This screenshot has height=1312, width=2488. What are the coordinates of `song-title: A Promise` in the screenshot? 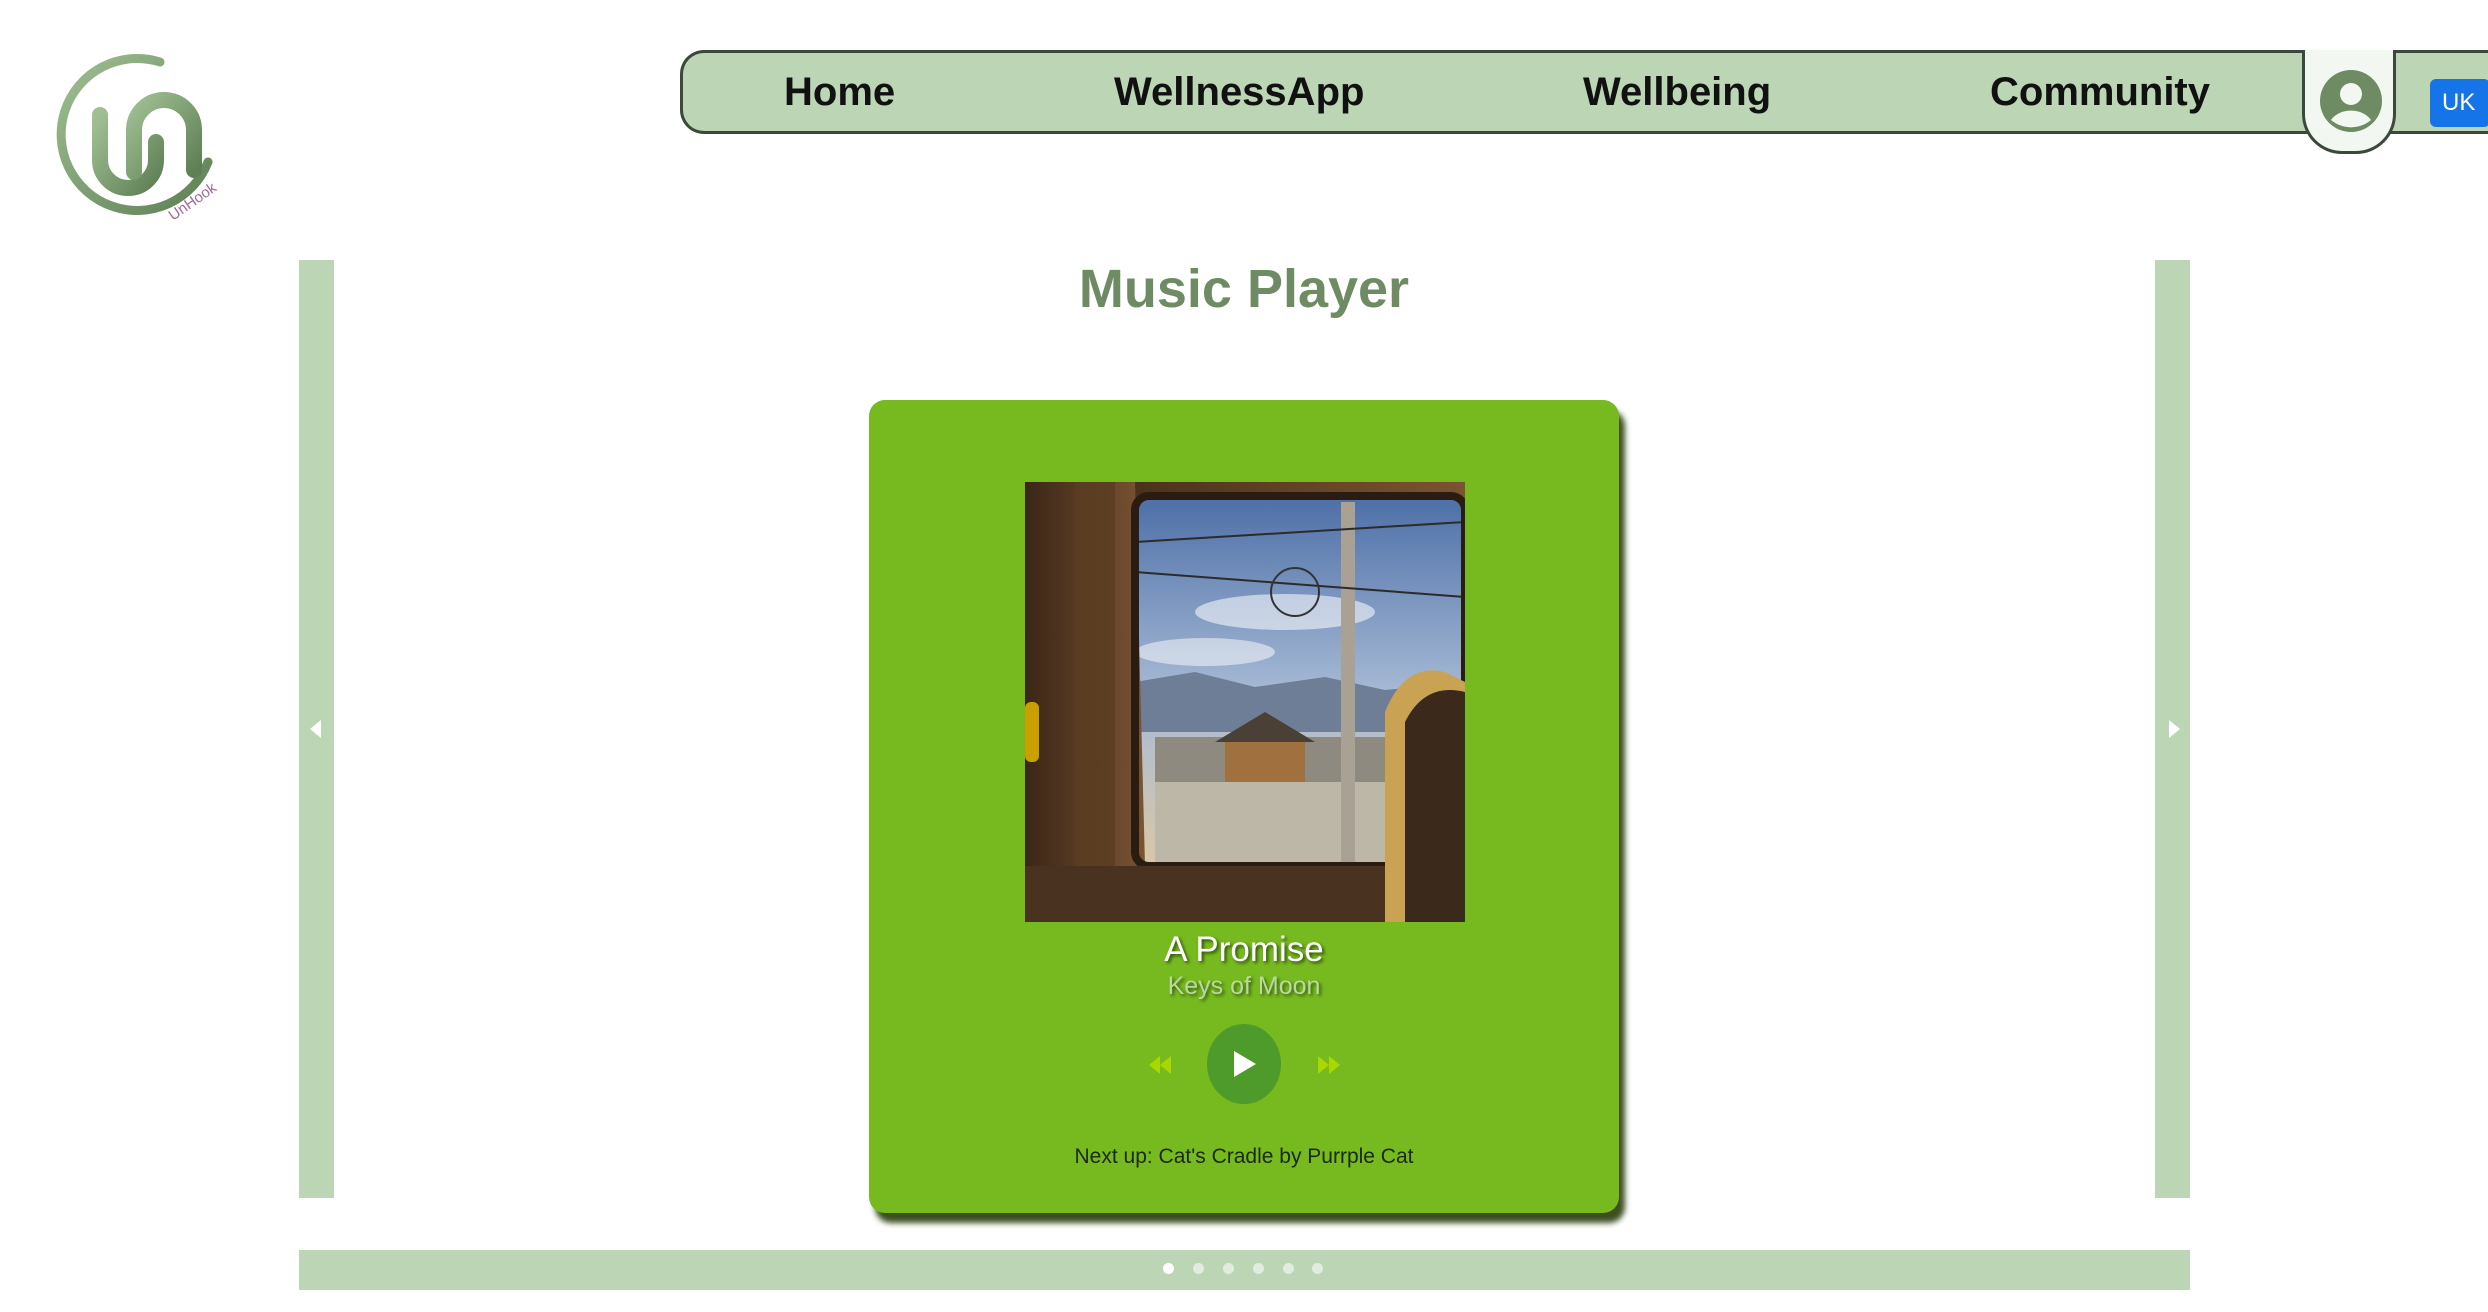 It's located at (1244, 949).